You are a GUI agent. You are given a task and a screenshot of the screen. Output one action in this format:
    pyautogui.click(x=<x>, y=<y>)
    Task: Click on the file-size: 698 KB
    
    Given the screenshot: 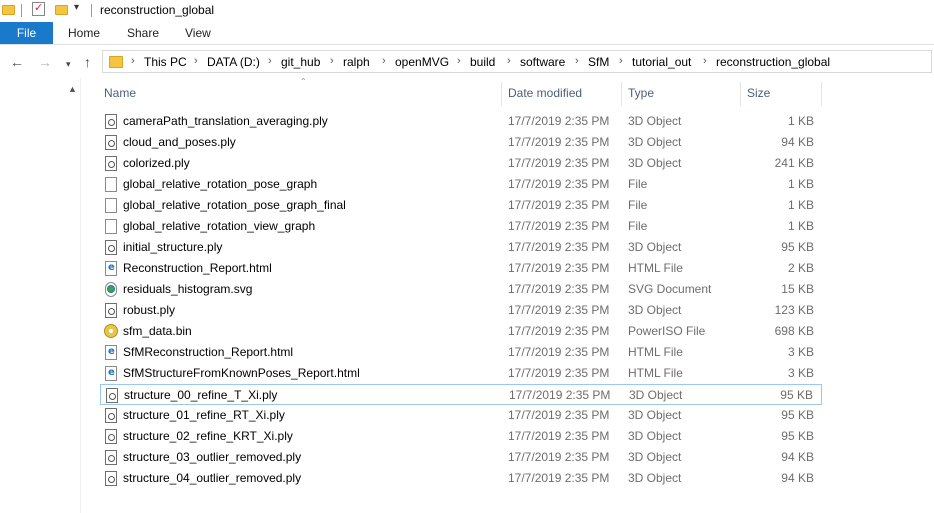 What is the action you would take?
    pyautogui.click(x=794, y=331)
    